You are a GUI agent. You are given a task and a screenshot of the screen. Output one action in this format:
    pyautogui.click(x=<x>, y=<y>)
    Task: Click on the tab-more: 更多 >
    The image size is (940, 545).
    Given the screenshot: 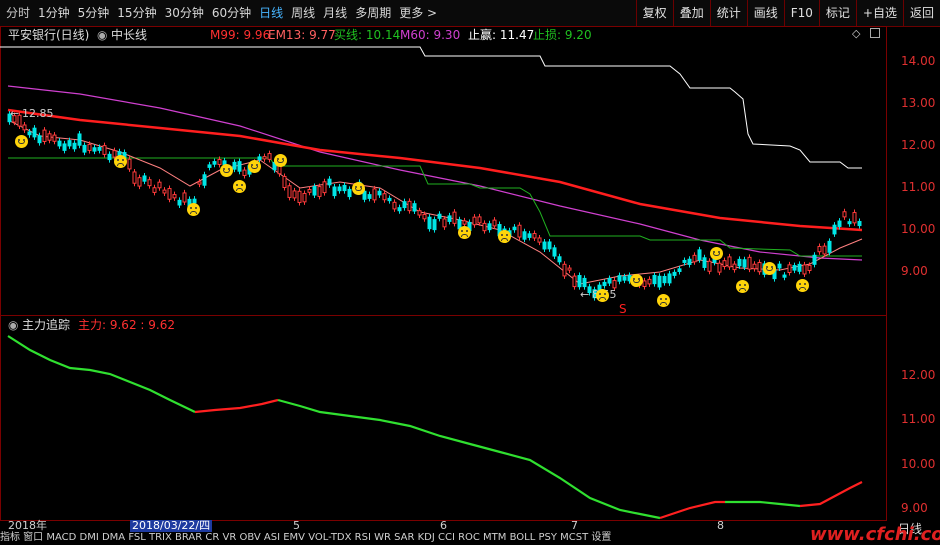 What is the action you would take?
    pyautogui.click(x=418, y=13)
    